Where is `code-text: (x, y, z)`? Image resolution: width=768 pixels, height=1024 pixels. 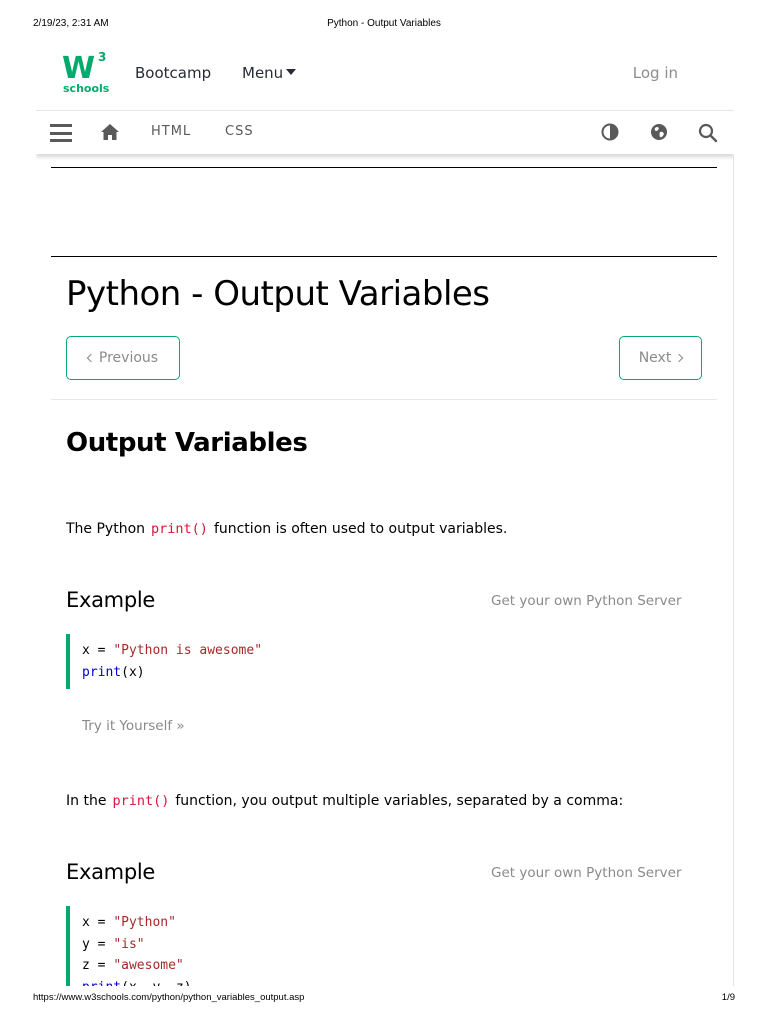 code-text: (x, y, z) is located at coordinates (156, 983).